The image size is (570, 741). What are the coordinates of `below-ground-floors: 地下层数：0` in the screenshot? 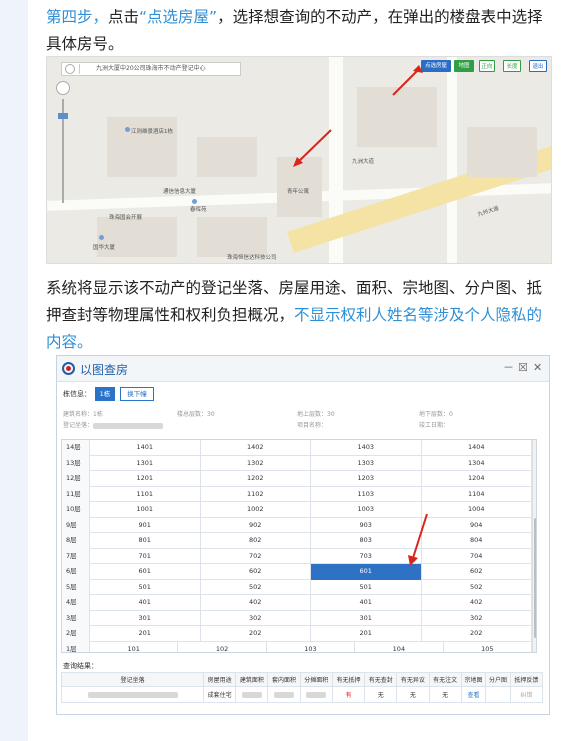 It's located at (436, 414).